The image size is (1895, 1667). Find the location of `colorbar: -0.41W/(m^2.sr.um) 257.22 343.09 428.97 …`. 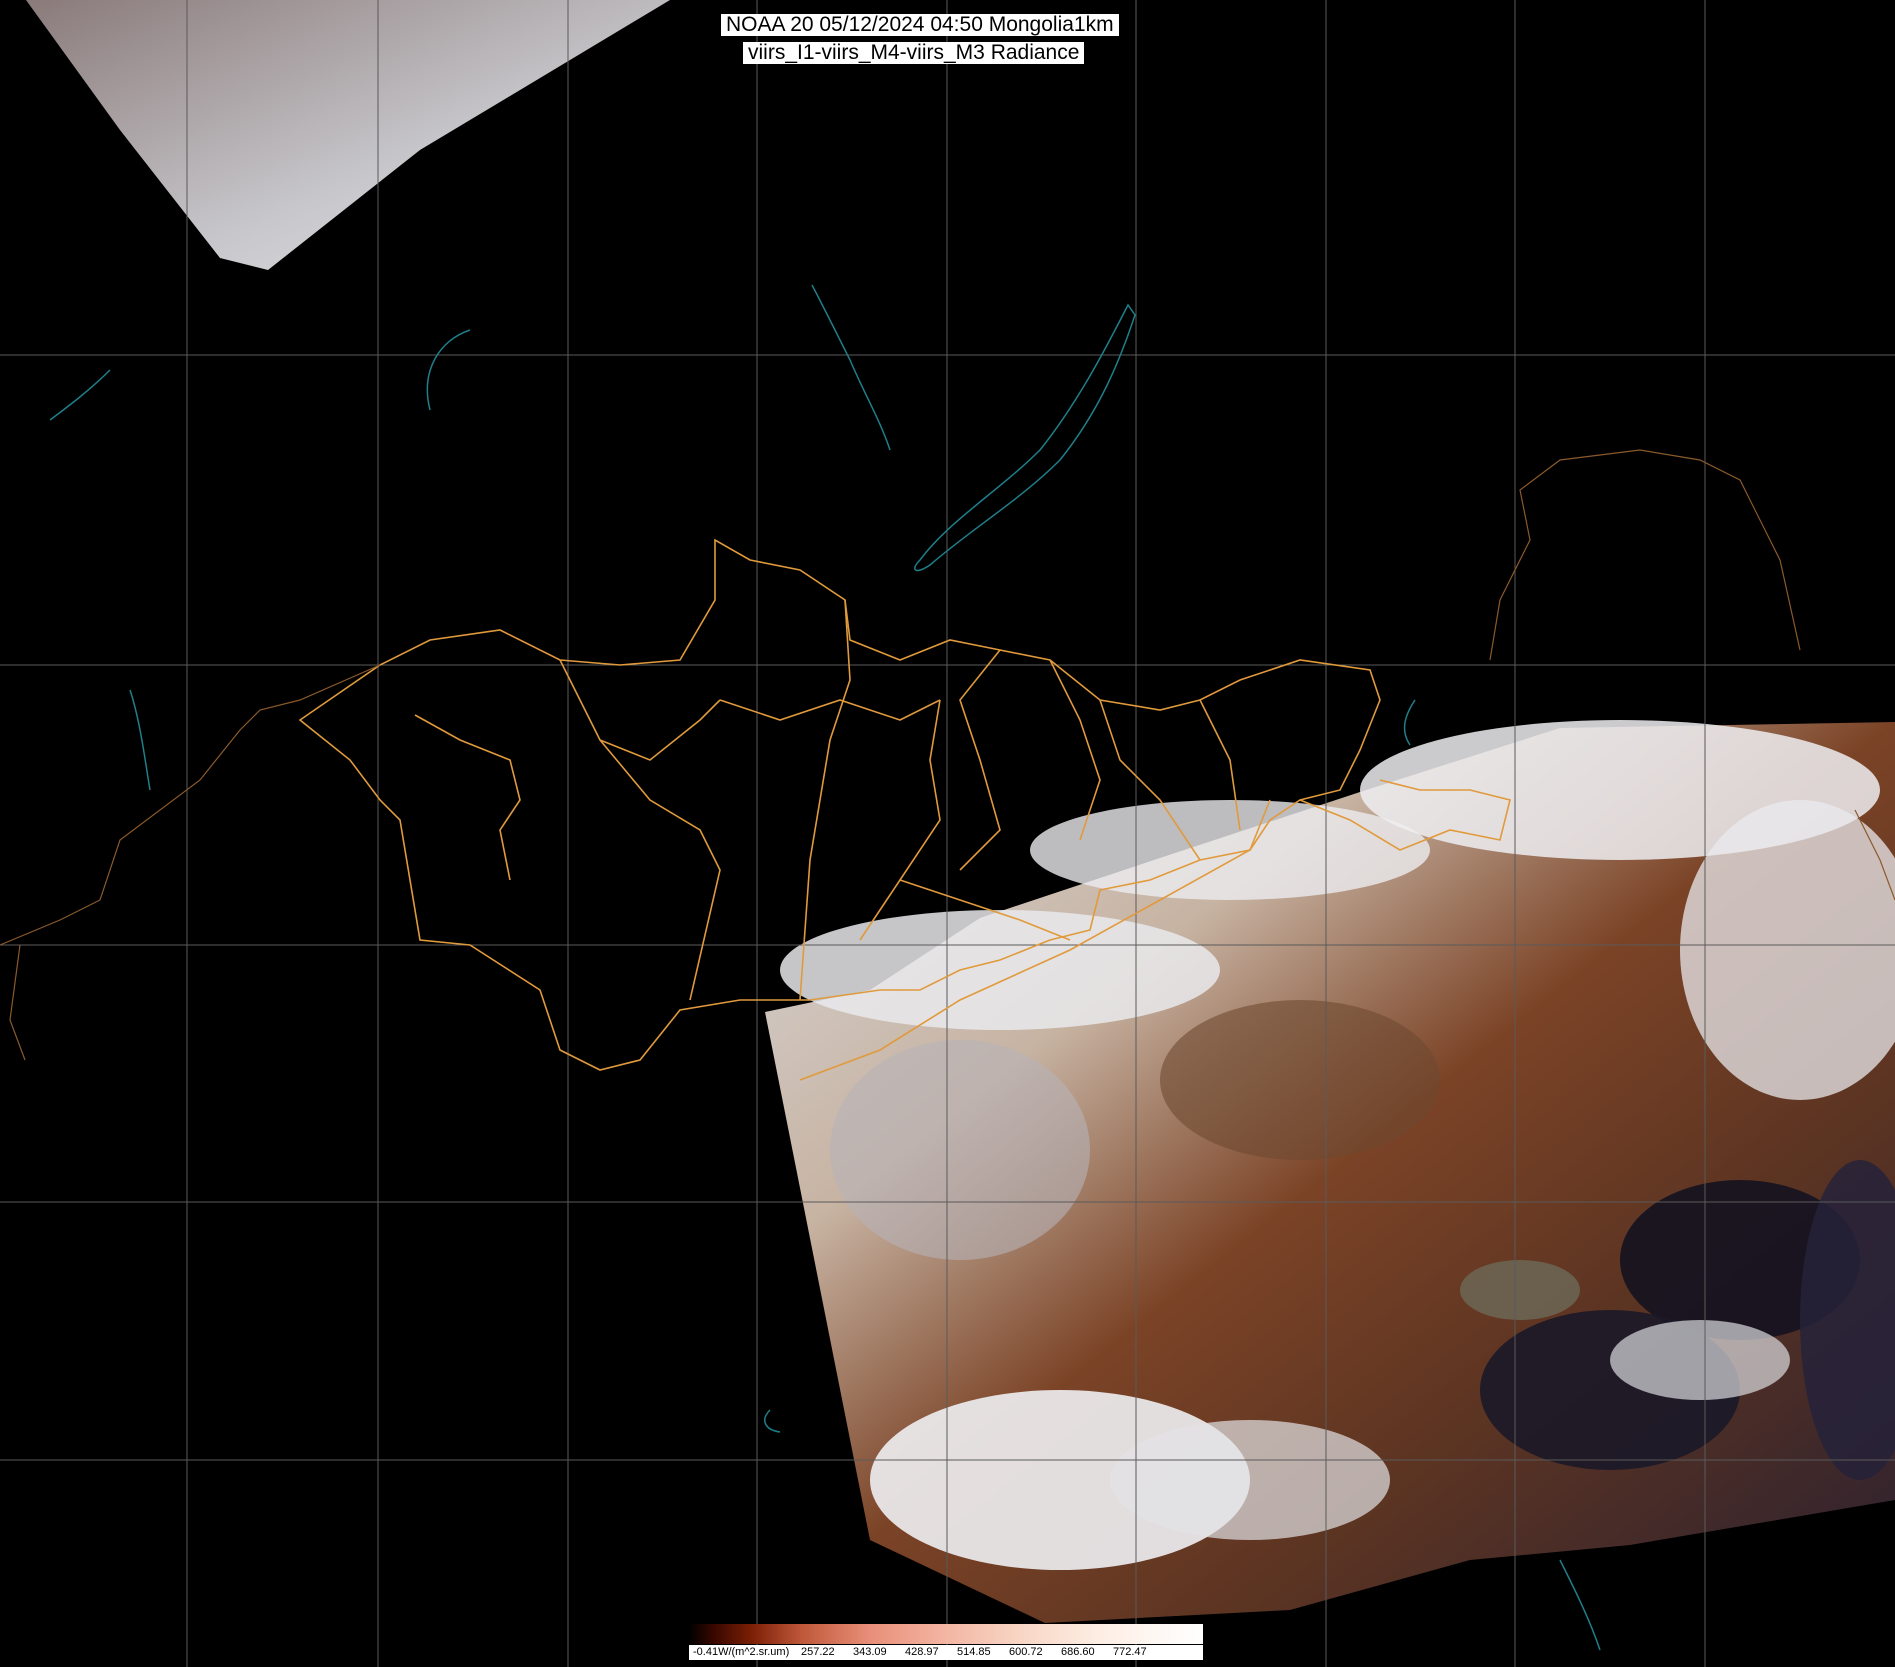

colorbar: -0.41W/(m^2.sr.um) 257.22 343.09 428.97 … is located at coordinates (946, 1642).